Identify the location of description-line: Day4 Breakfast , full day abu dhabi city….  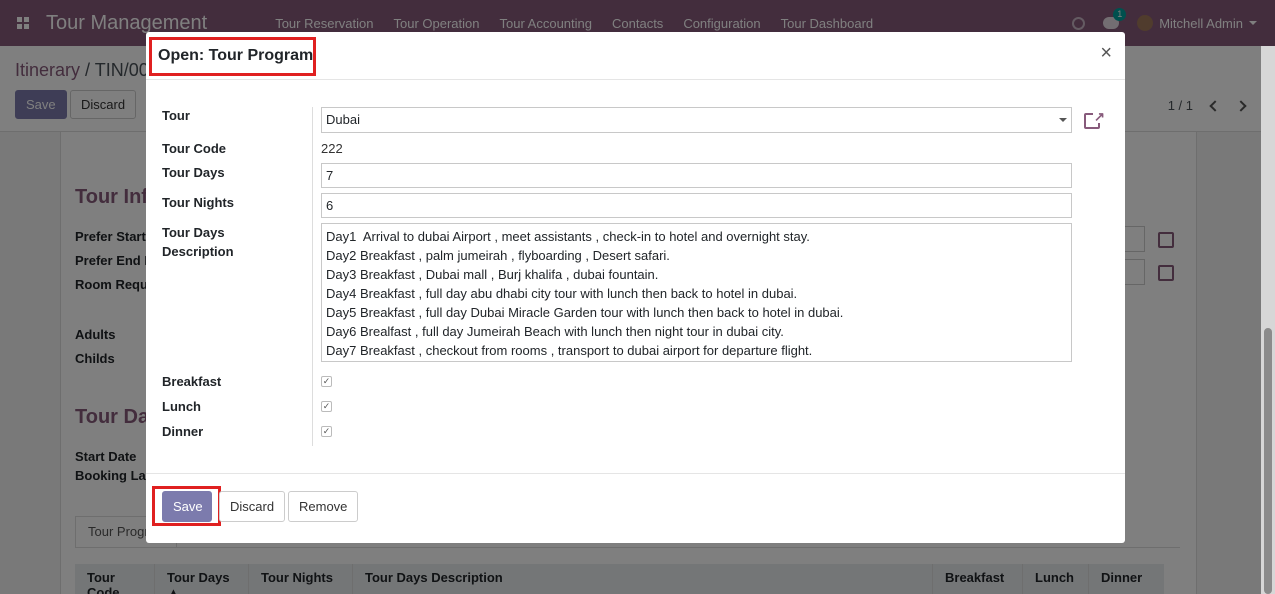
(562, 293).